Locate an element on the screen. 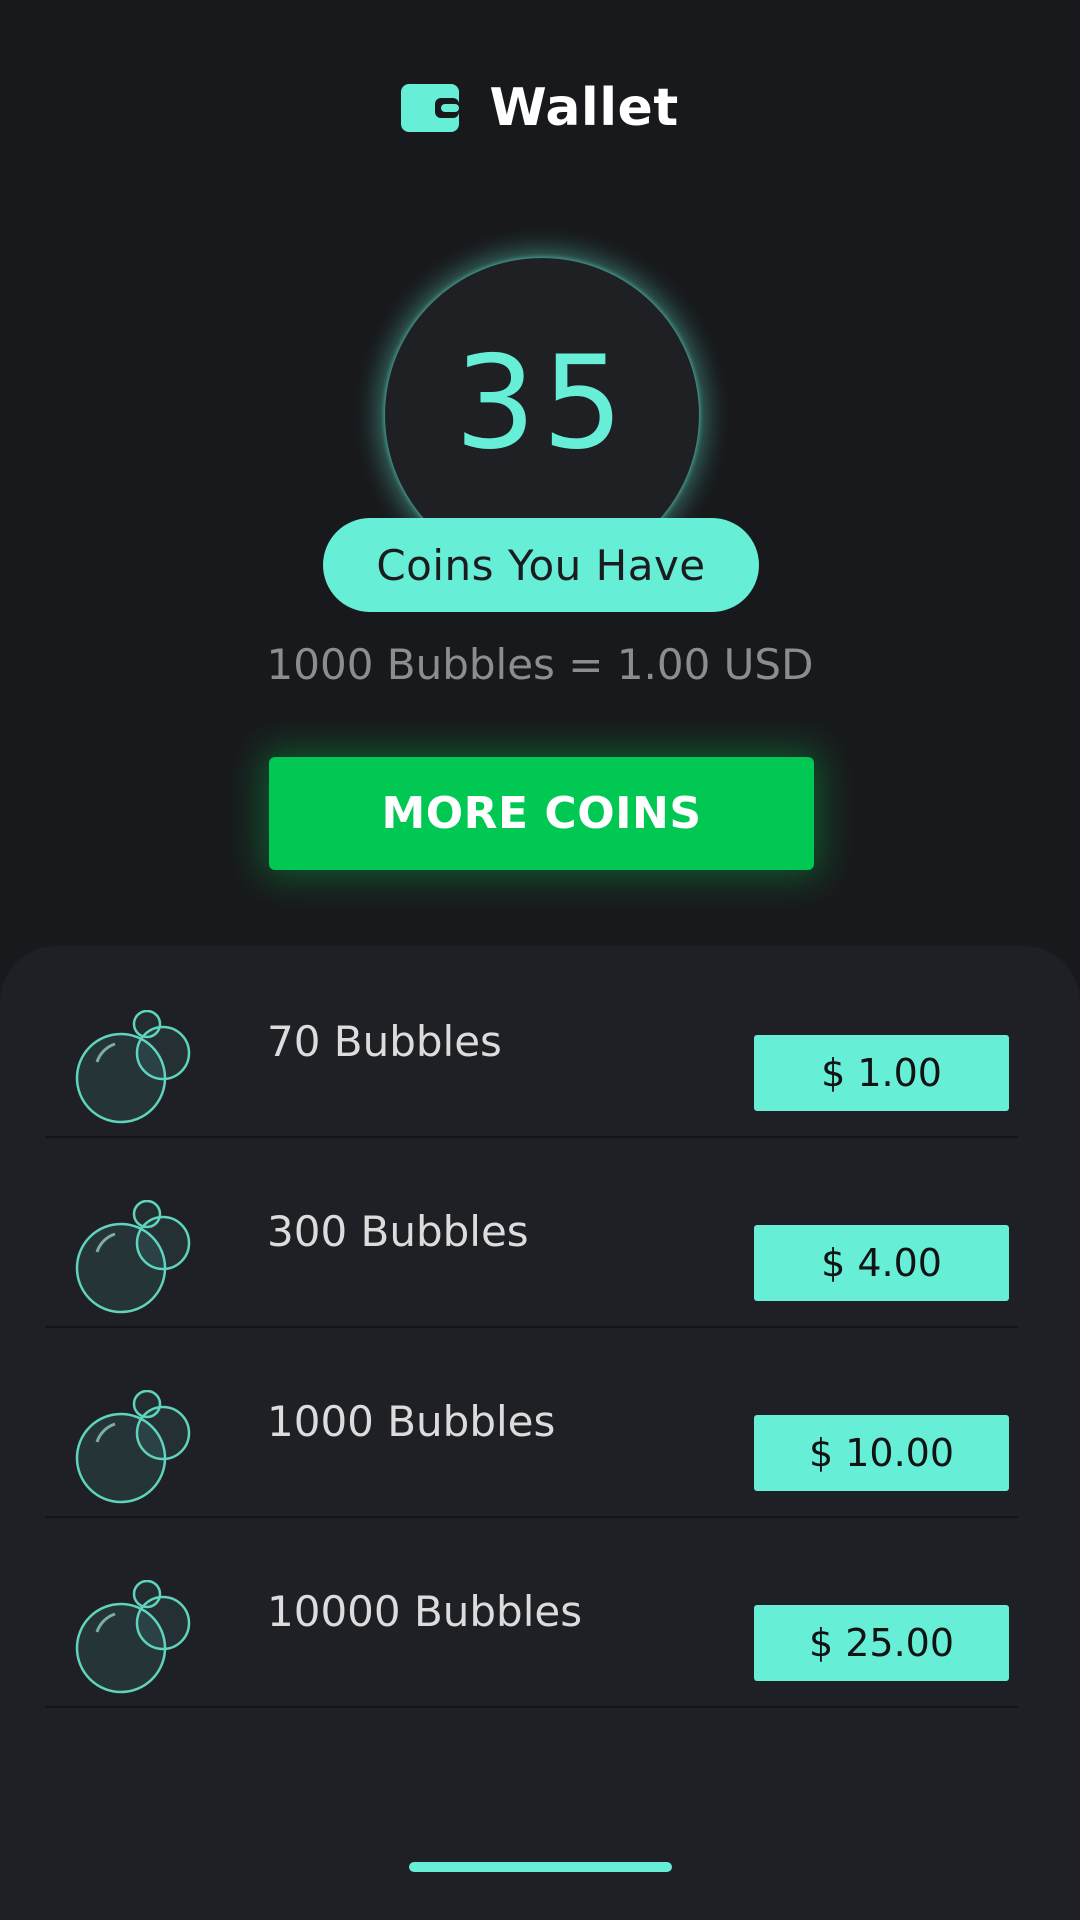 The height and width of the screenshot is (1920, 1080). package-row: 1000 Bubbles $ 10.00 is located at coordinates (531, 1422).